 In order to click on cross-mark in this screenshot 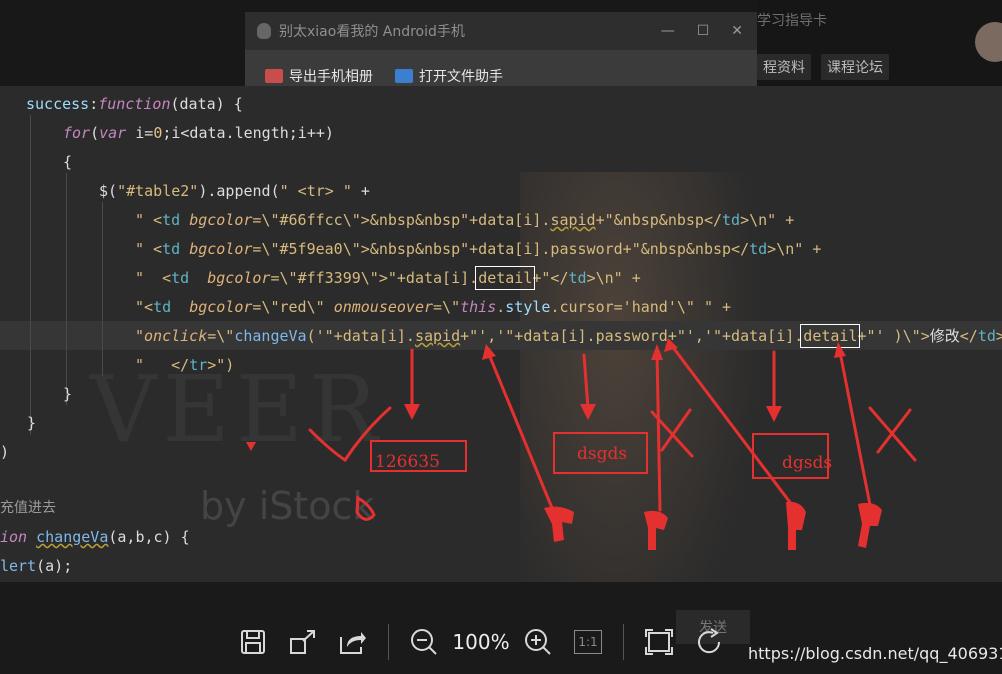, I will do `click(892, 434)`.